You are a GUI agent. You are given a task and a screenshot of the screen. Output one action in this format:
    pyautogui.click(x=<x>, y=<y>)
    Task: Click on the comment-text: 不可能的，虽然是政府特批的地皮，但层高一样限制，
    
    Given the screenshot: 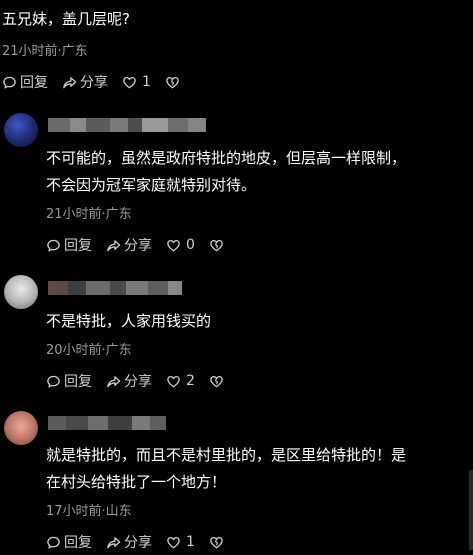 What is the action you would take?
    pyautogui.click(x=226, y=158)
    